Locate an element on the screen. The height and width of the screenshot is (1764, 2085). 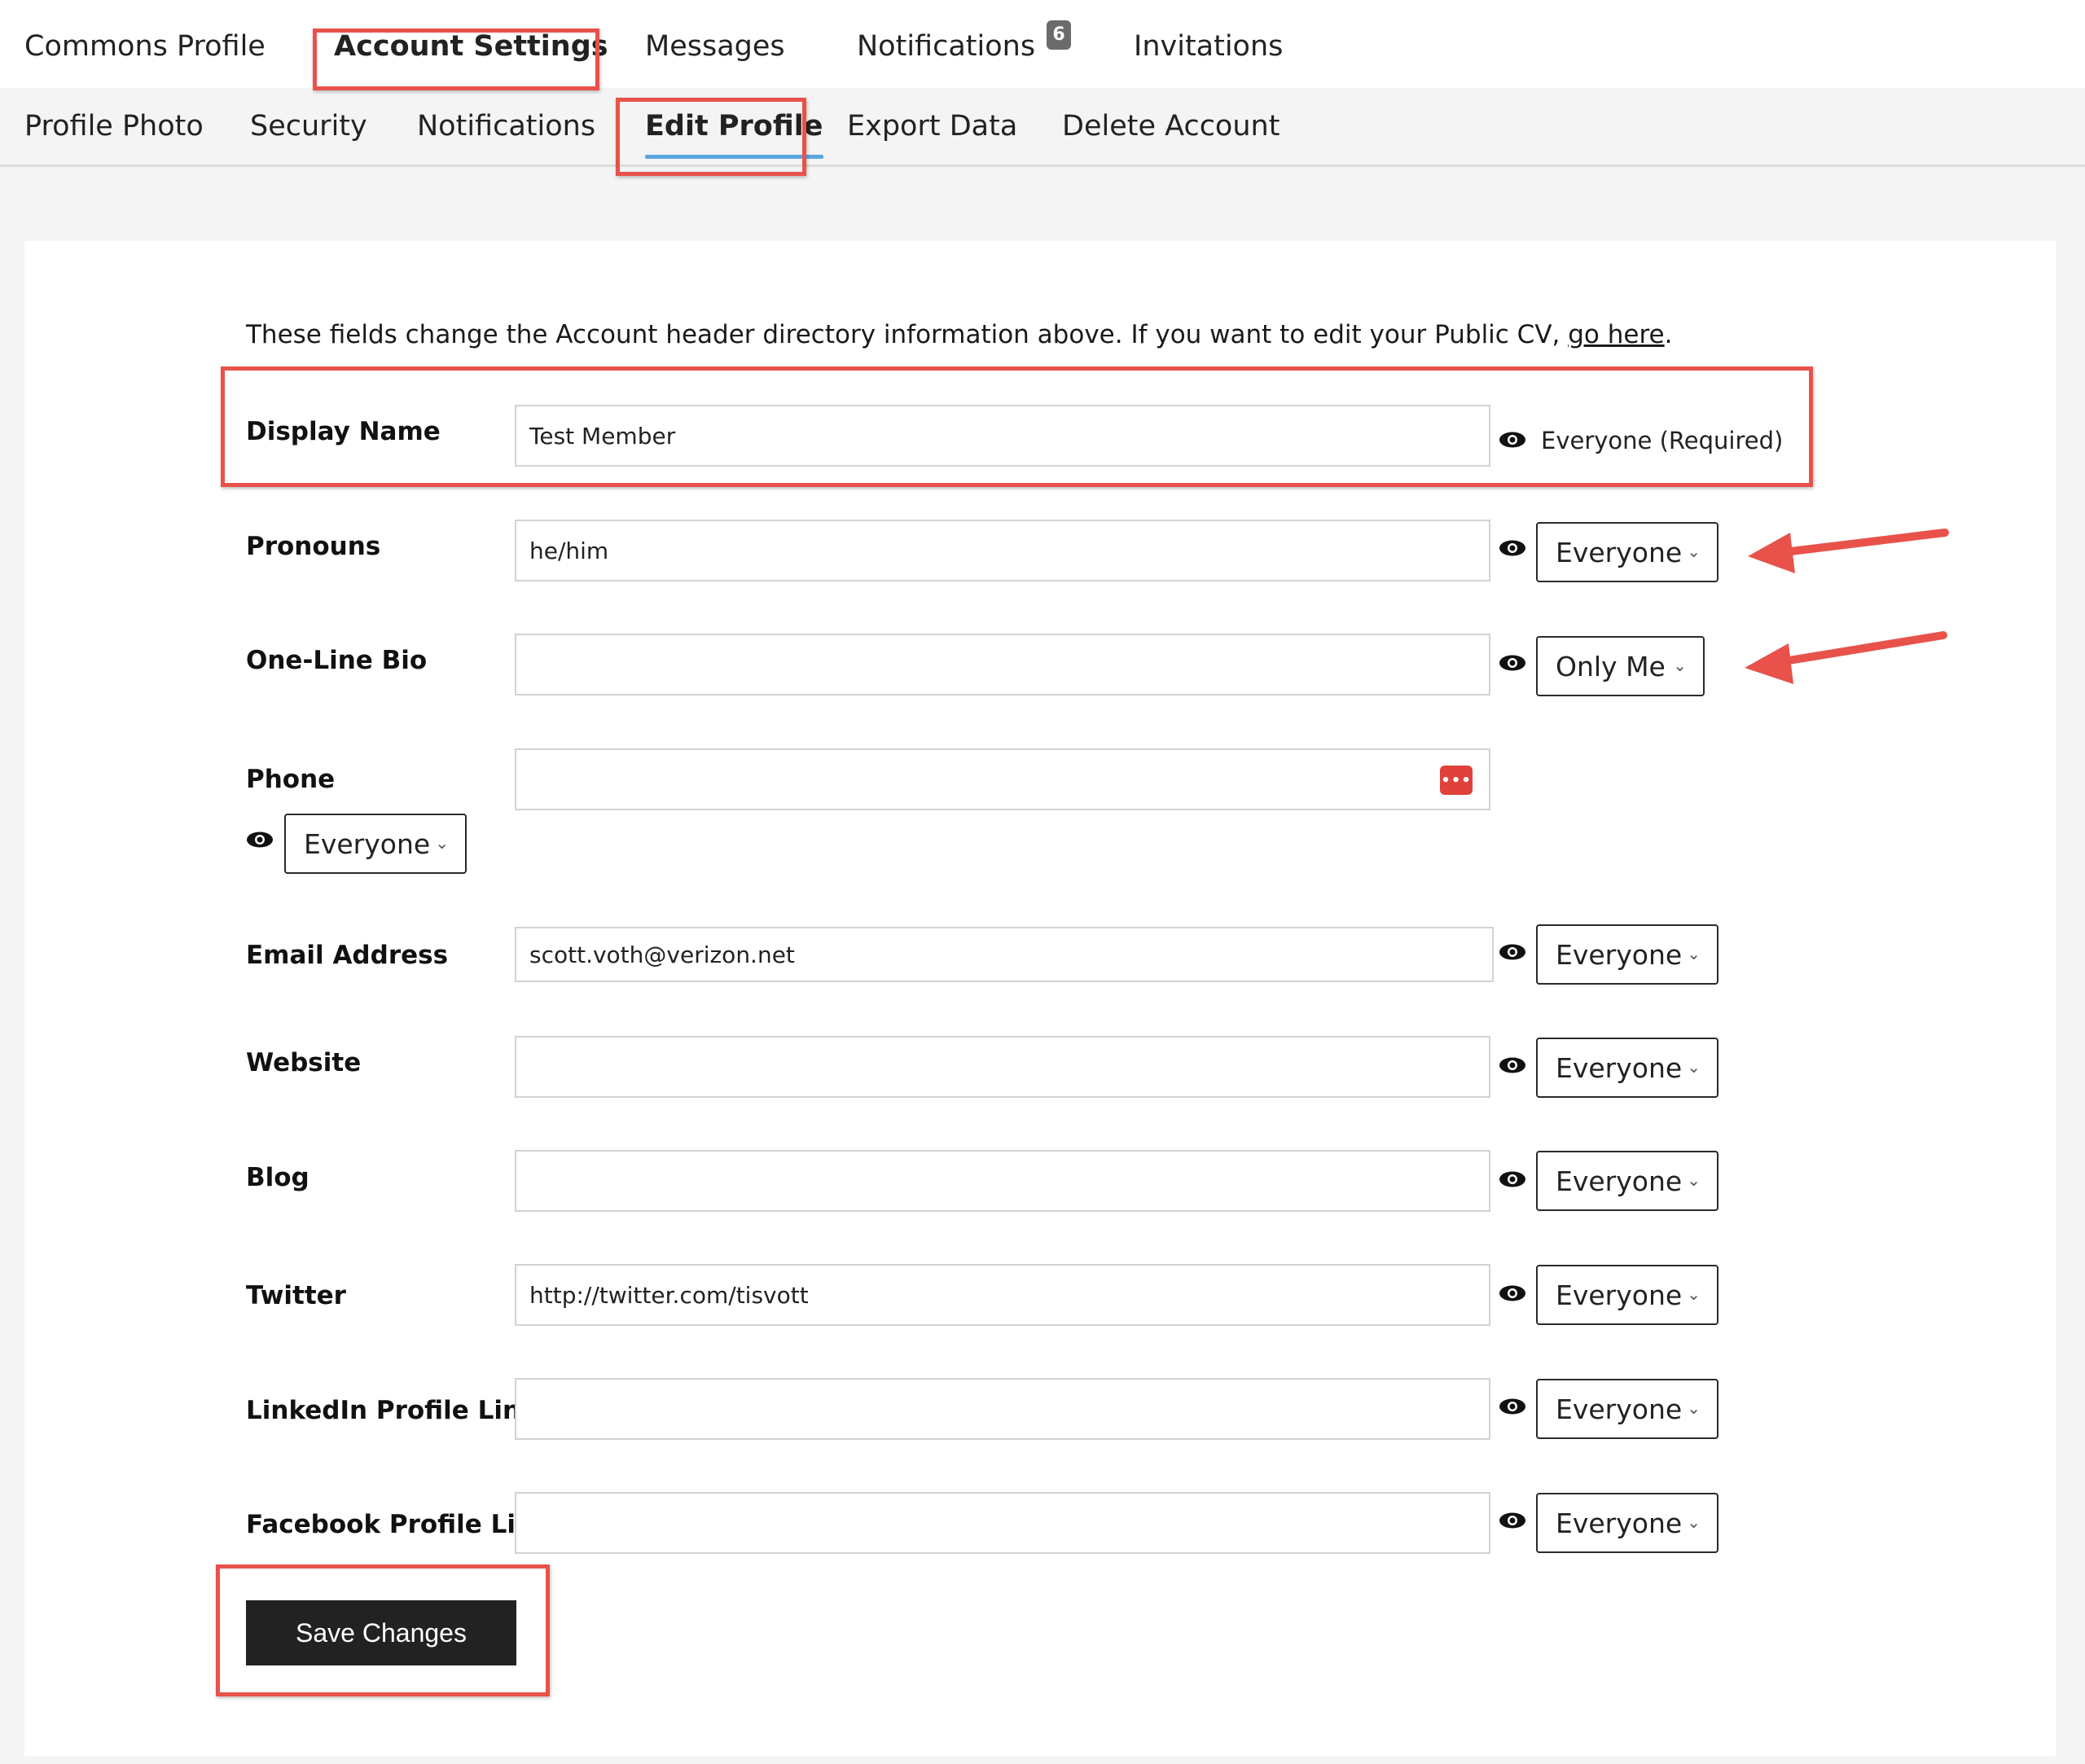
phone-visibility-select: Everyone ⌄ is located at coordinates (375, 844).